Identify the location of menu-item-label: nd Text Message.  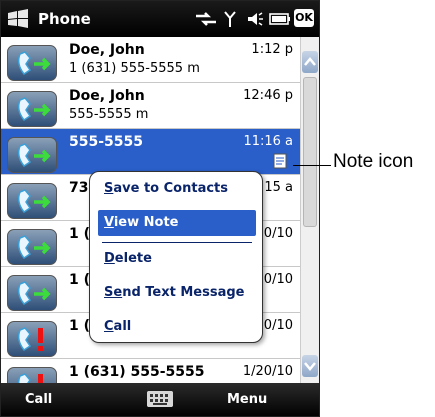
(183, 292).